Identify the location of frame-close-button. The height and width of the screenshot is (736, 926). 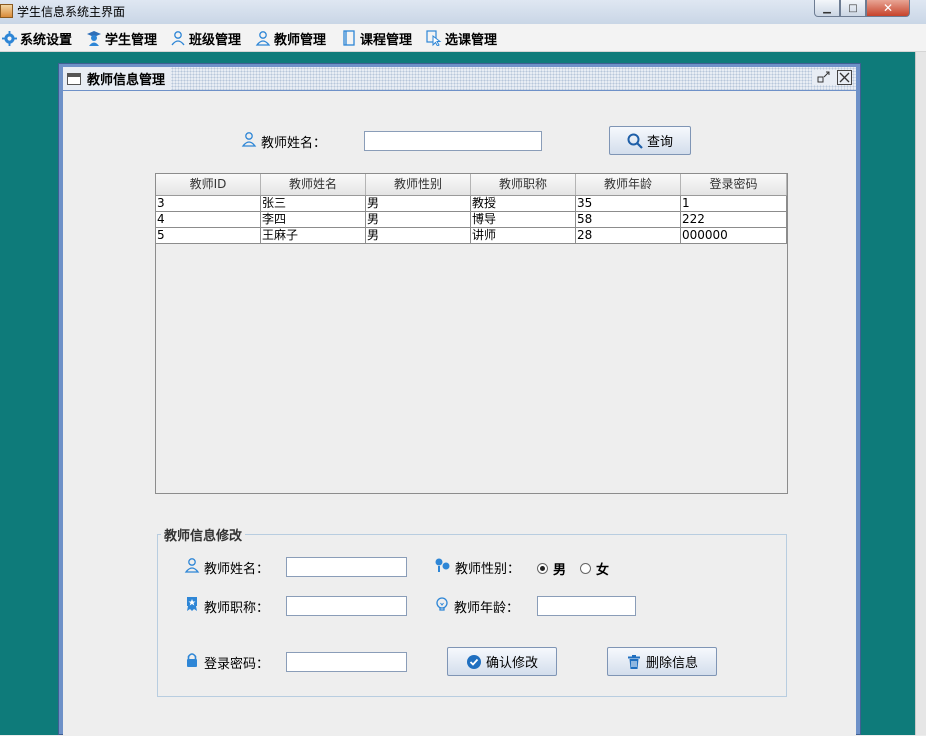
(844, 77).